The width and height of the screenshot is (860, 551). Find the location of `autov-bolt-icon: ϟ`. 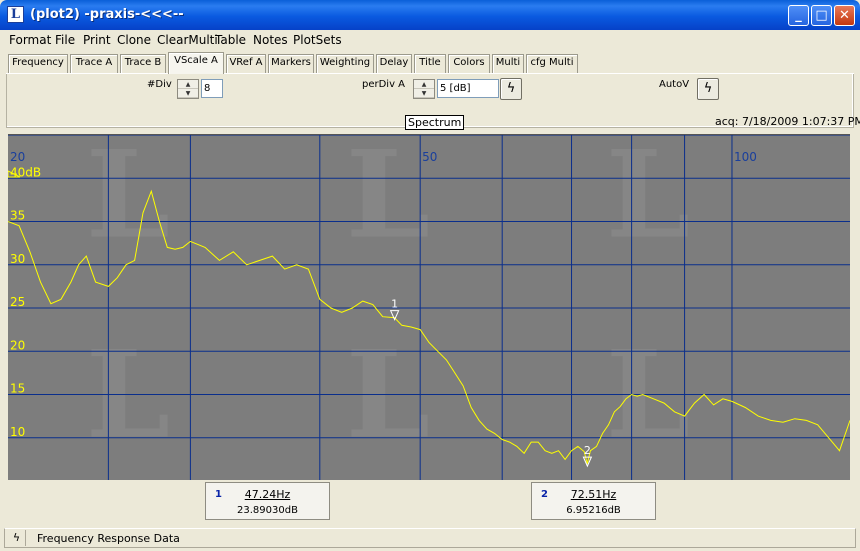

autov-bolt-icon: ϟ is located at coordinates (708, 89).